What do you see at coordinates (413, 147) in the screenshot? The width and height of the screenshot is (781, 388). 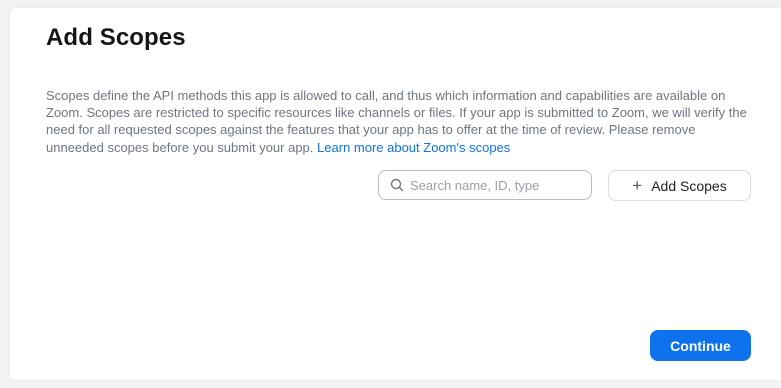 I see `learn-more-link: Learn more about Zoom's scopes` at bounding box center [413, 147].